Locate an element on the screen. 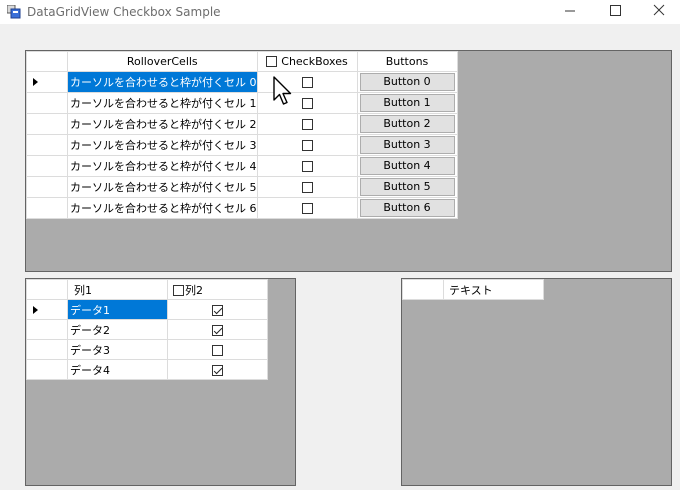  row-button: Button 0 is located at coordinates (407, 82).